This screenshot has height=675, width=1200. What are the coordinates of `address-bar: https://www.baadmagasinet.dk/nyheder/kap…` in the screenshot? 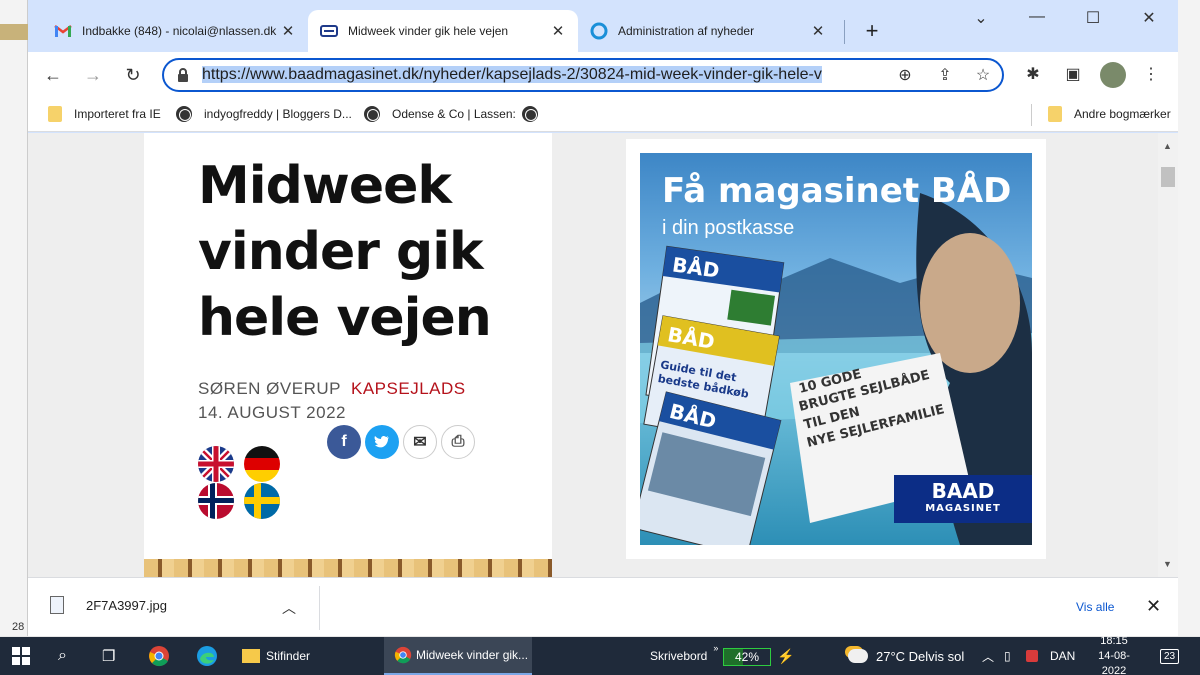 It's located at (583, 75).